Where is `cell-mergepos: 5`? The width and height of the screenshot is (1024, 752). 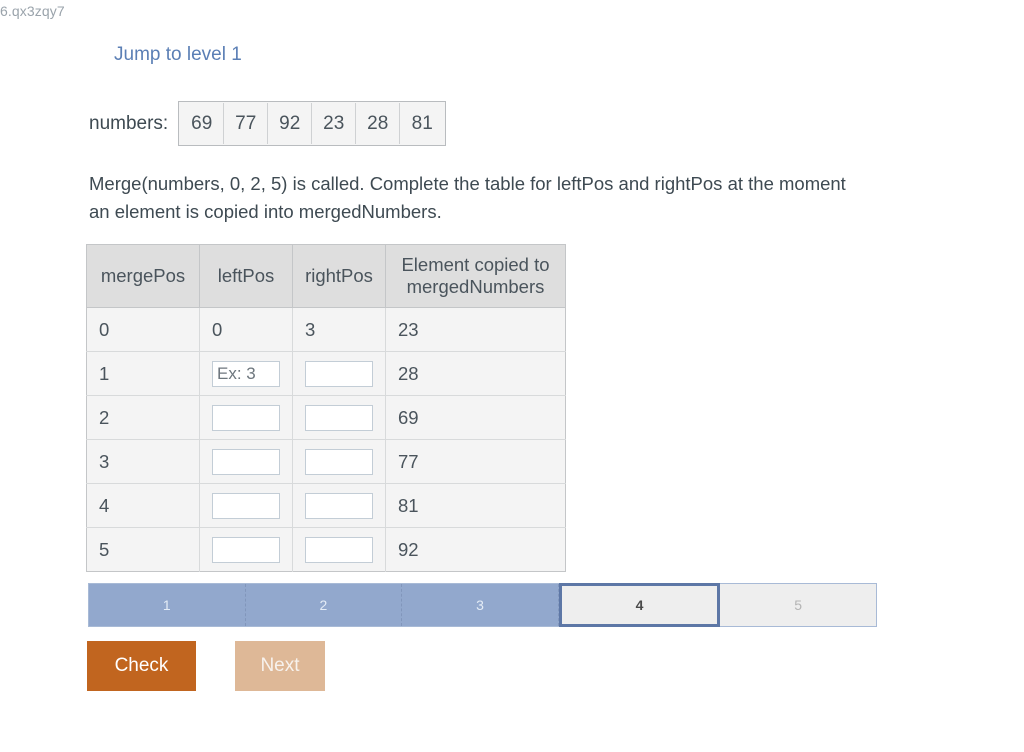
cell-mergepos: 5 is located at coordinates (143, 549).